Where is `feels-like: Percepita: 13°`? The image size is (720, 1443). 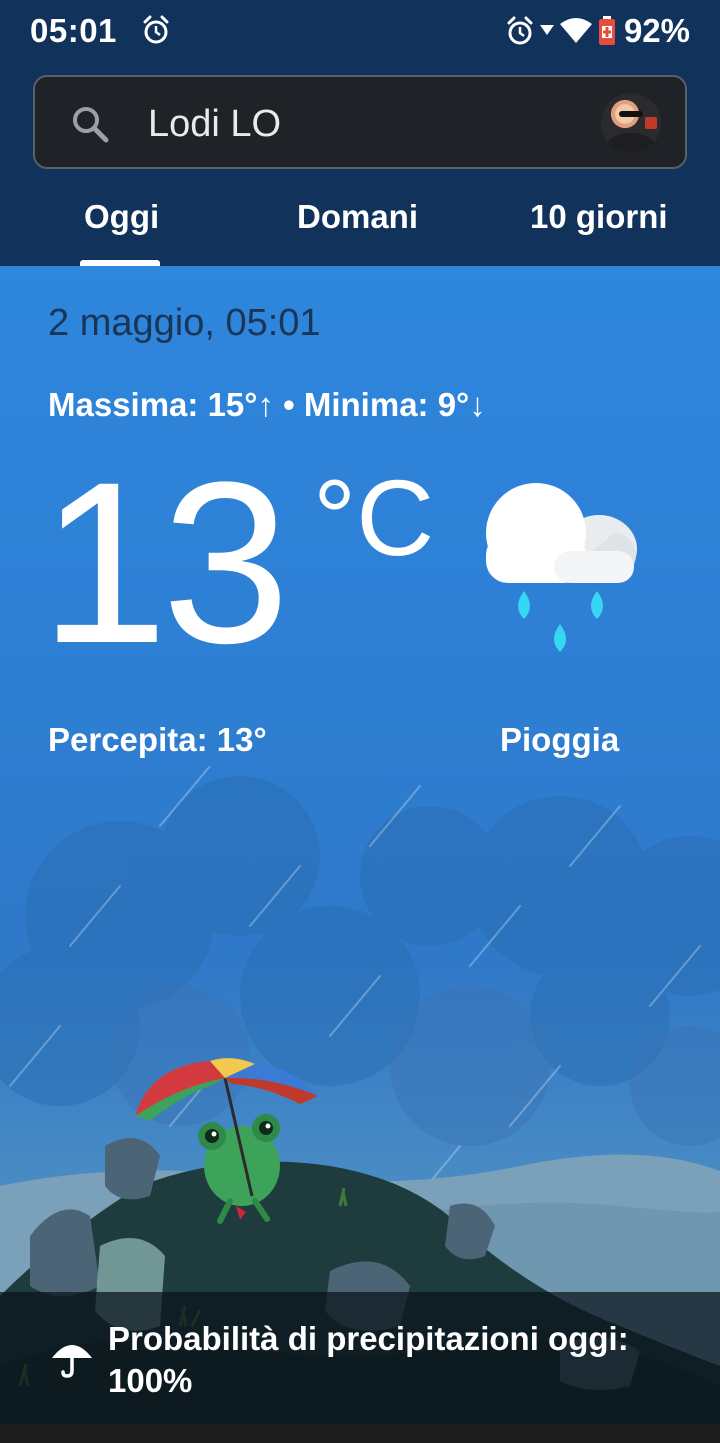 feels-like: Percepita: 13° is located at coordinates (157, 739).